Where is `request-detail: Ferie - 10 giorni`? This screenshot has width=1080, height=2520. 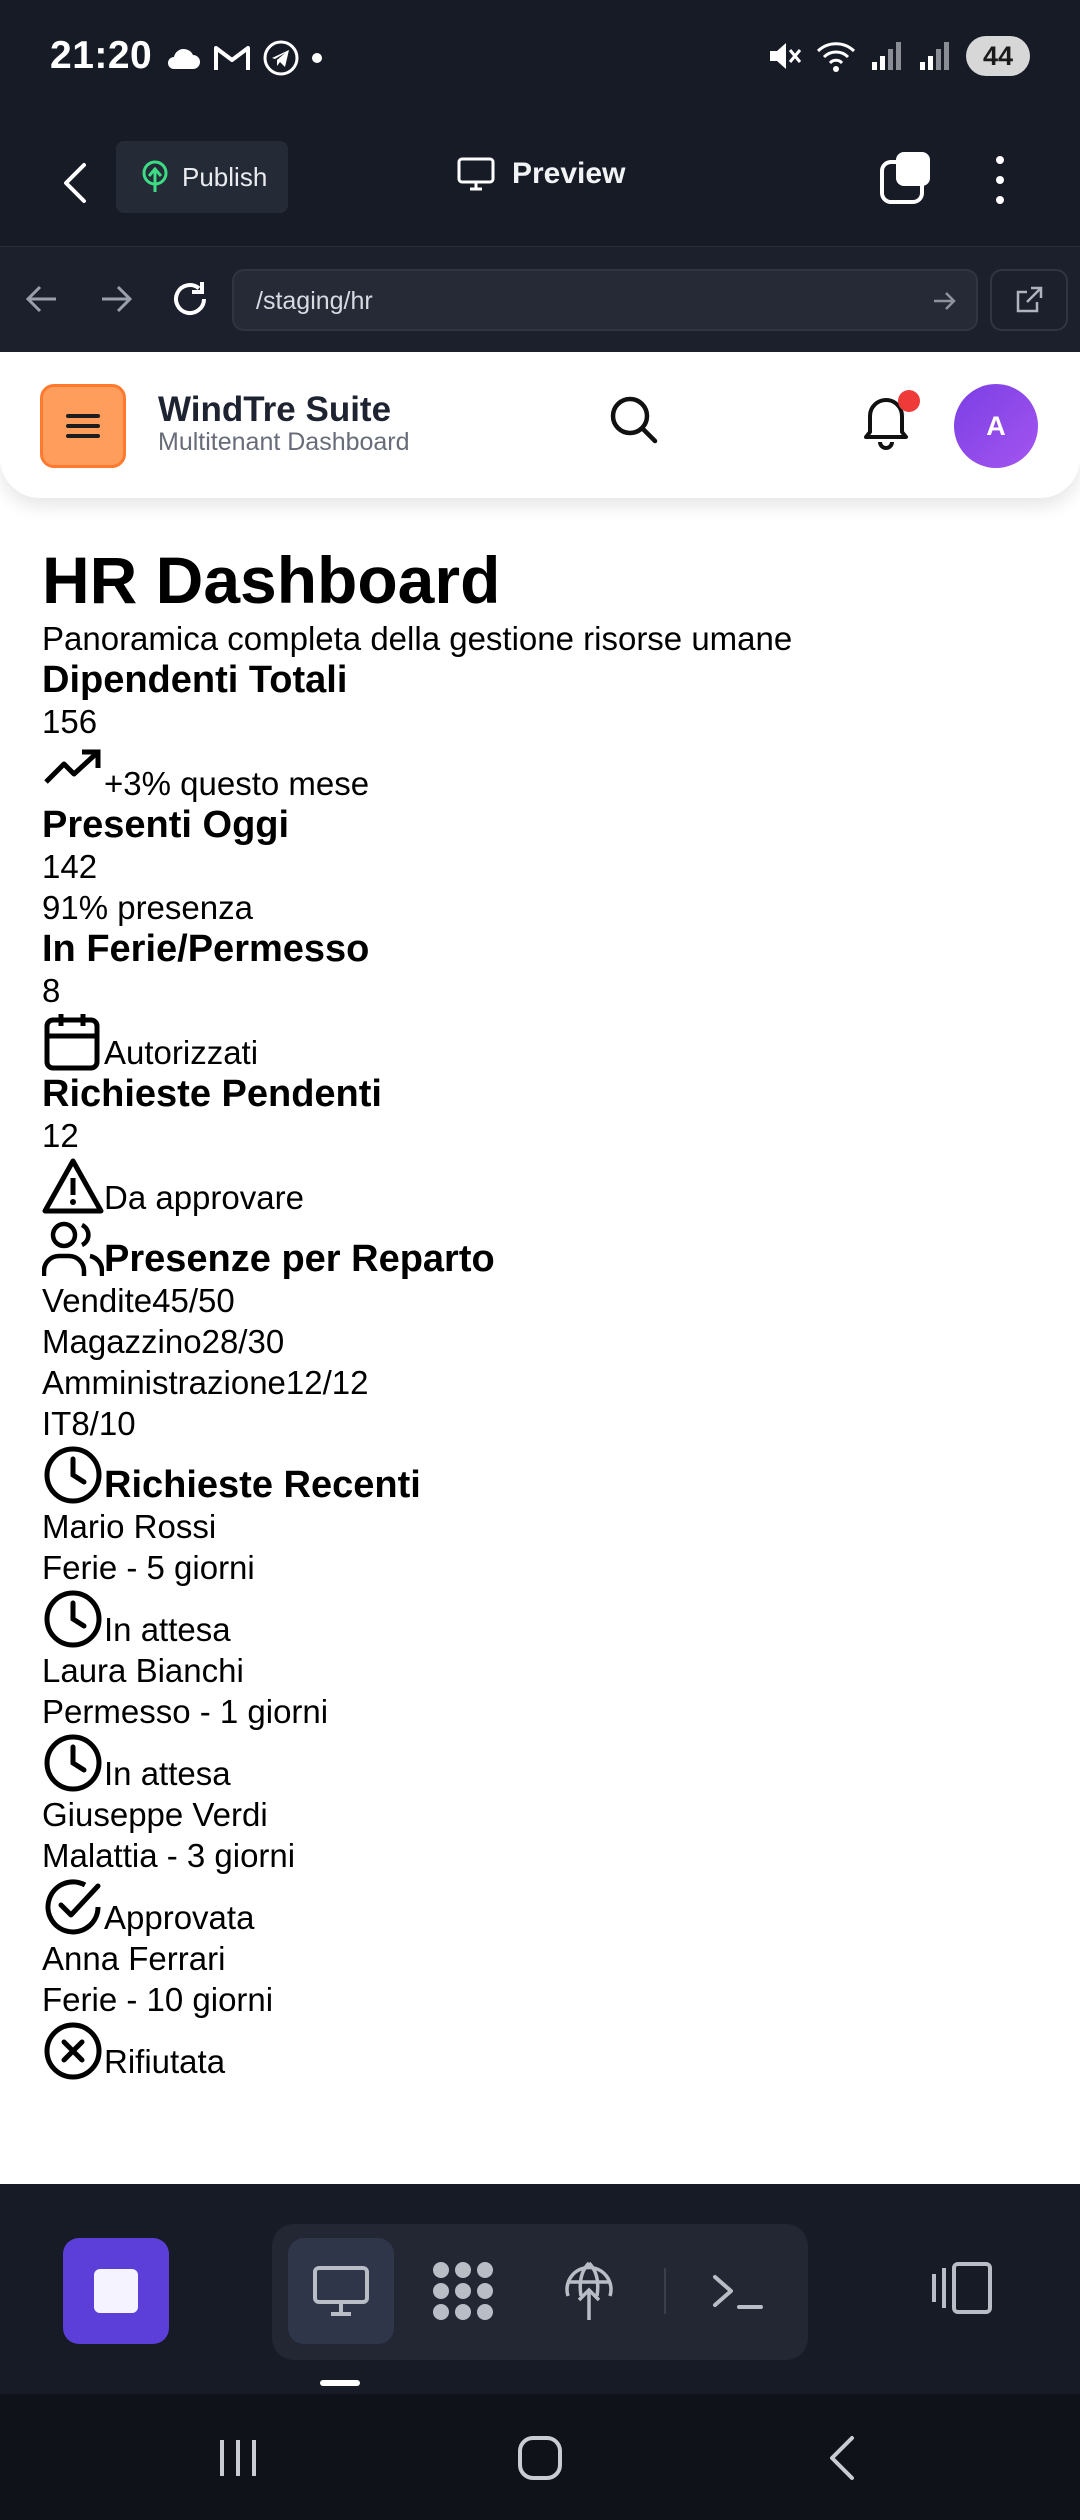
request-detail: Ferie - 10 giorni is located at coordinates (158, 1999).